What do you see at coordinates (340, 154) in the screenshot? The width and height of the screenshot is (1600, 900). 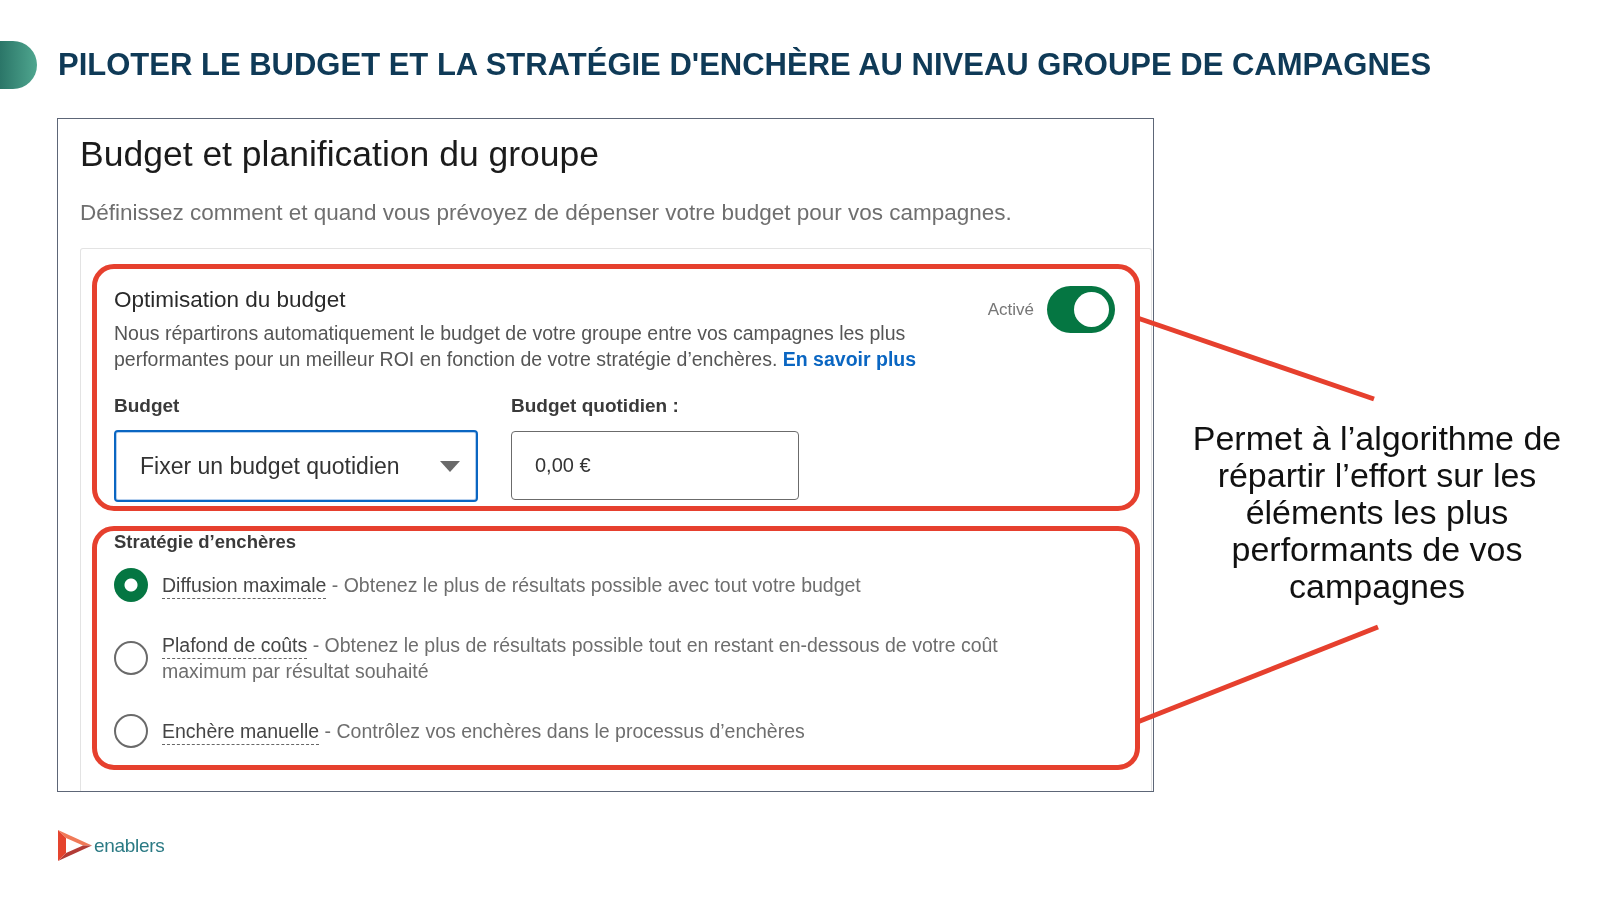 I see `card-title: Budget et planification du groupe` at bounding box center [340, 154].